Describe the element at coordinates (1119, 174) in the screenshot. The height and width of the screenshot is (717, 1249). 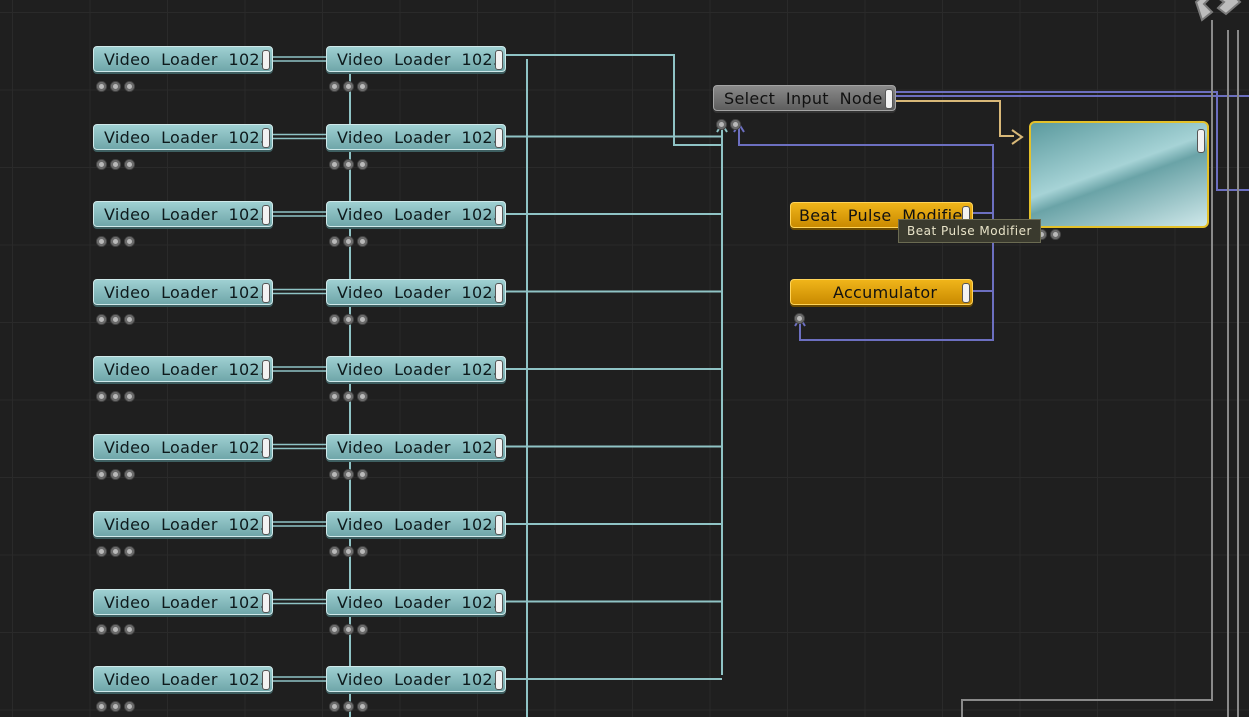
I see `render-output-node` at that location.